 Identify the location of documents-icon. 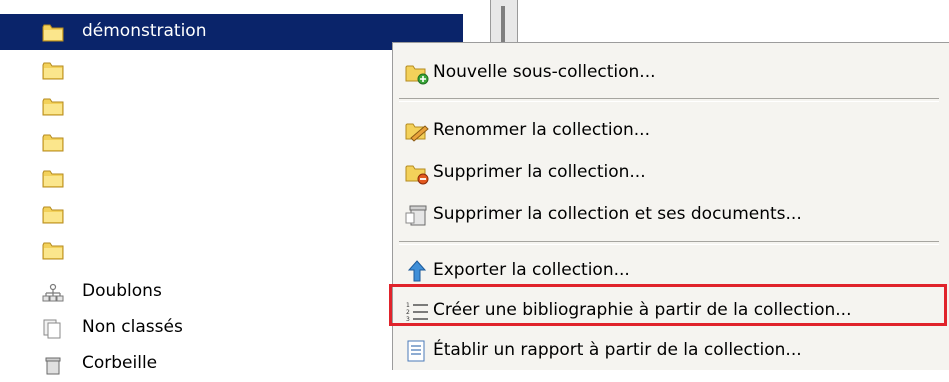
(52, 329).